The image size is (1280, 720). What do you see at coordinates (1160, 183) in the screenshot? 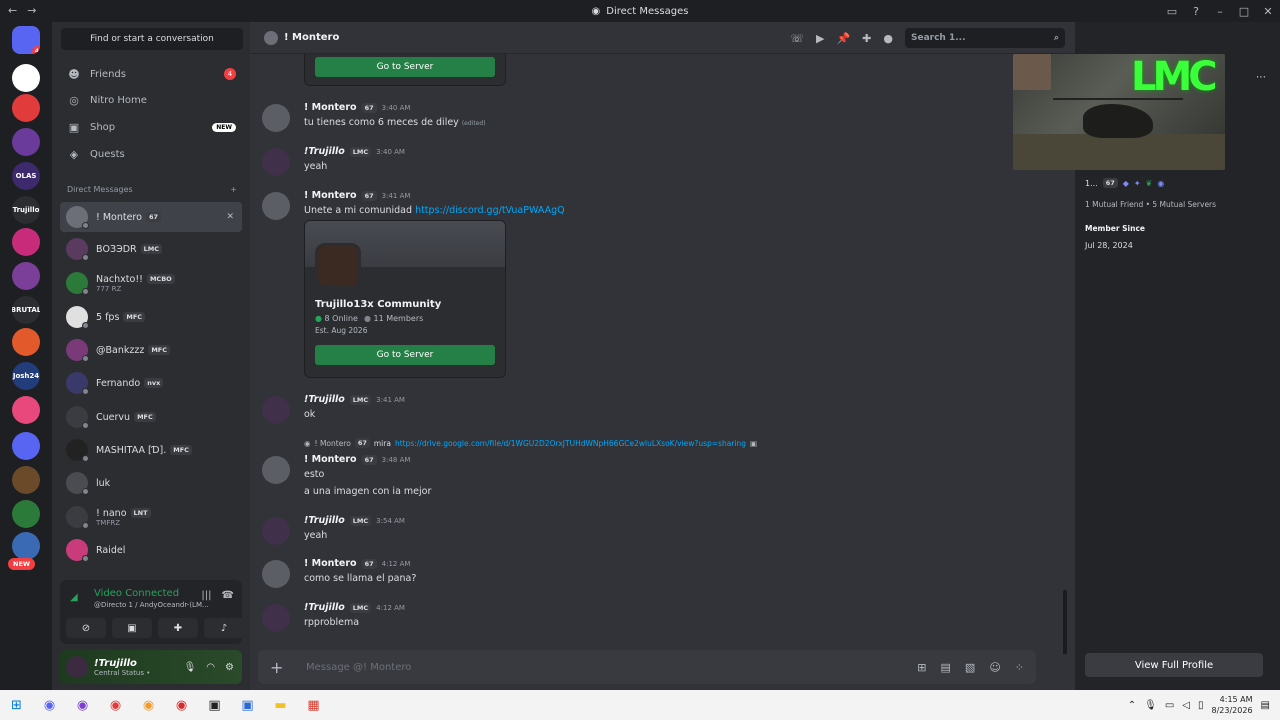
I see `badge-orb-icon: ◉` at bounding box center [1160, 183].